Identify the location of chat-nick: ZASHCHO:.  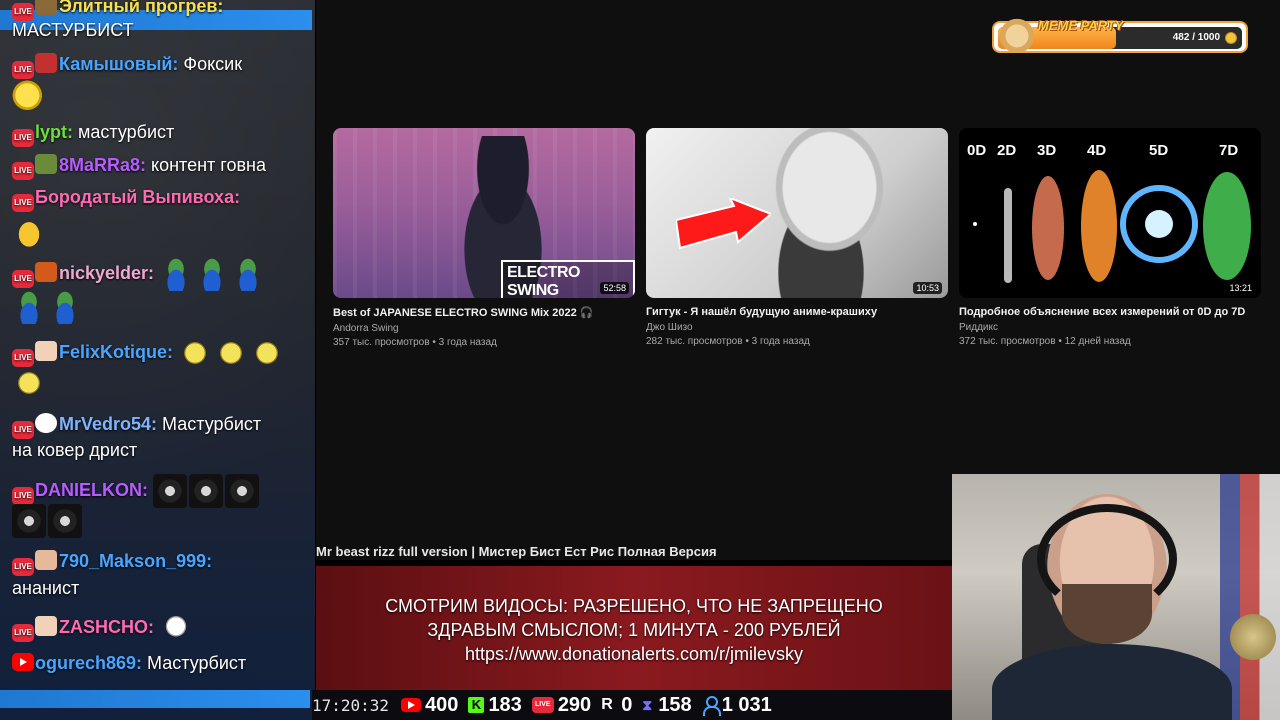
(106, 626).